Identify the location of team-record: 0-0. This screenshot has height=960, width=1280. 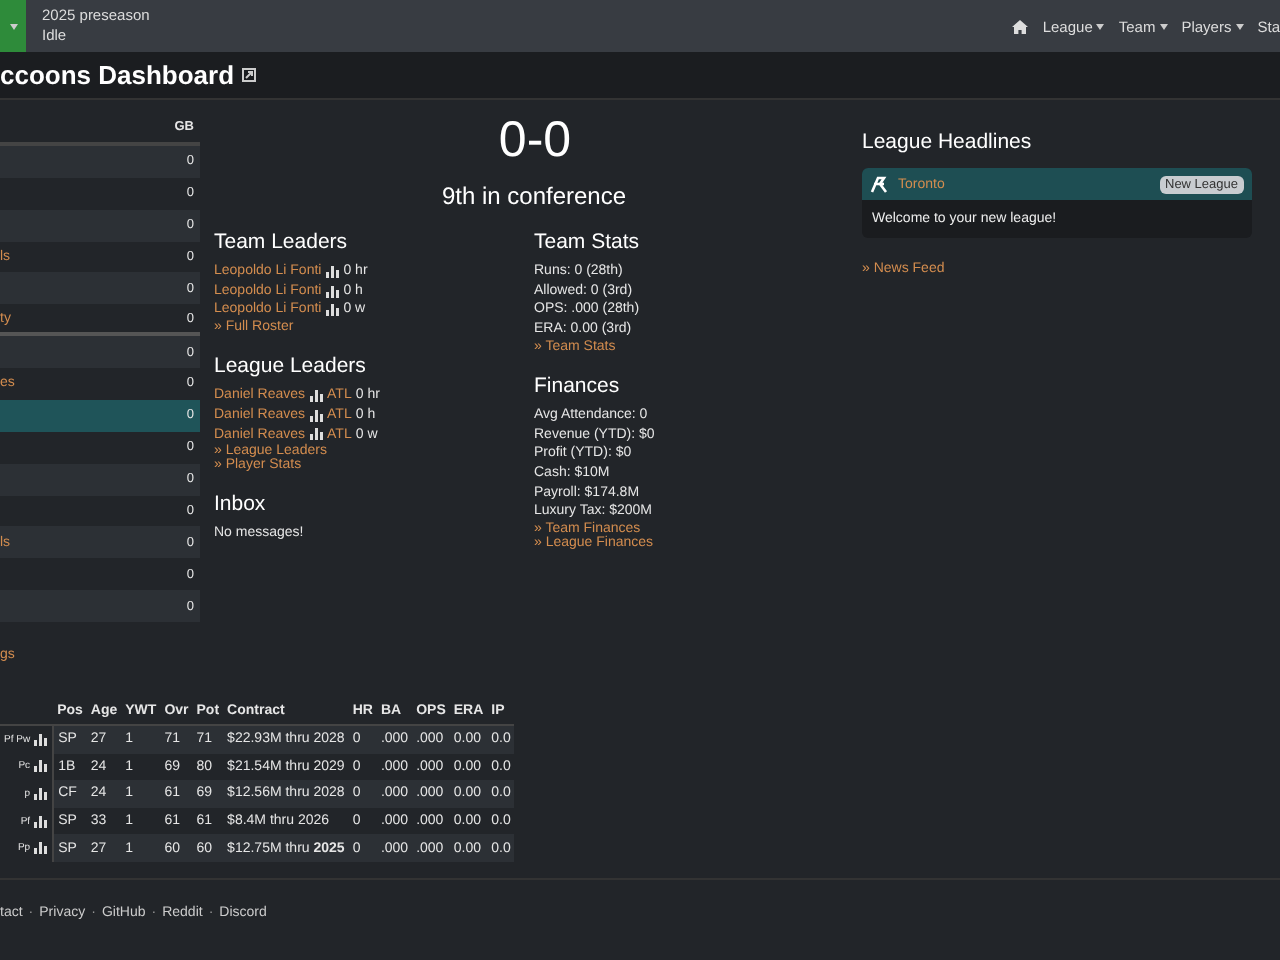
(535, 141).